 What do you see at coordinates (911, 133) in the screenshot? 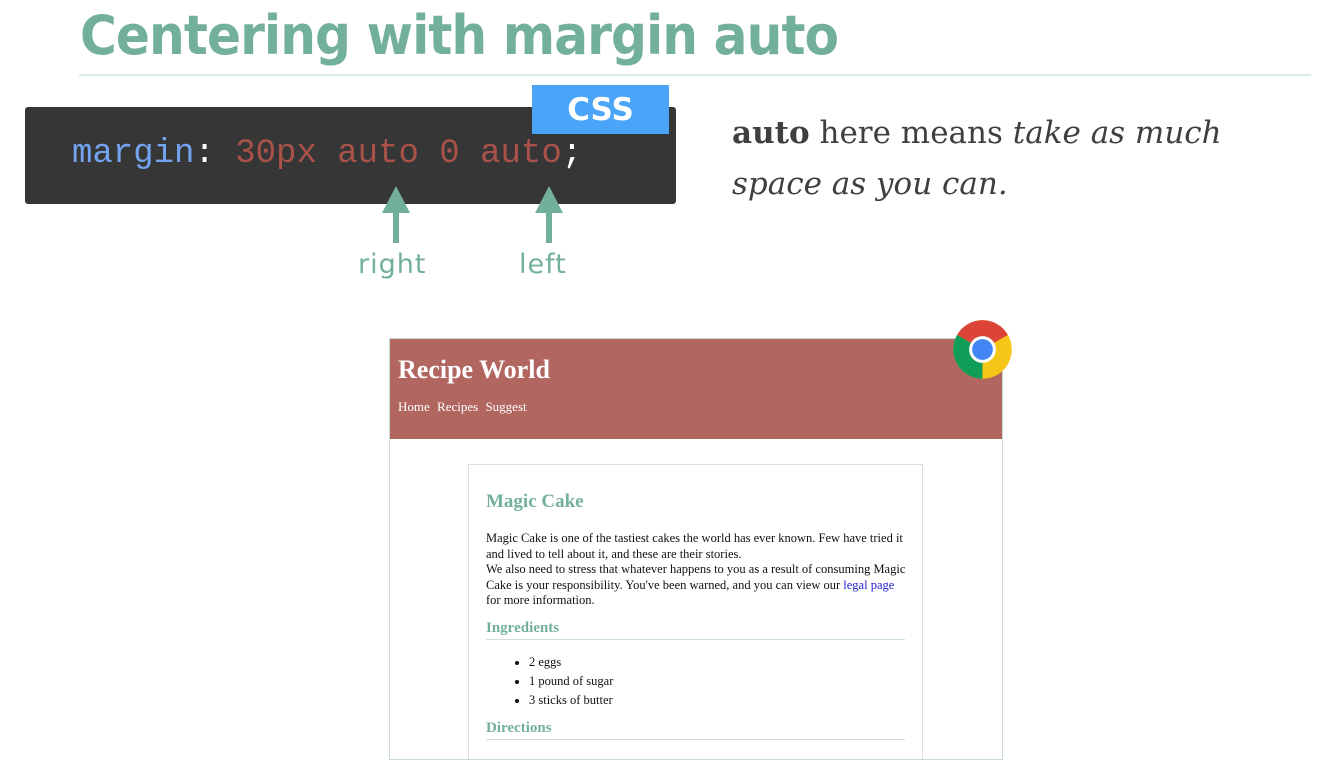
I see `note-middle: here means` at bounding box center [911, 133].